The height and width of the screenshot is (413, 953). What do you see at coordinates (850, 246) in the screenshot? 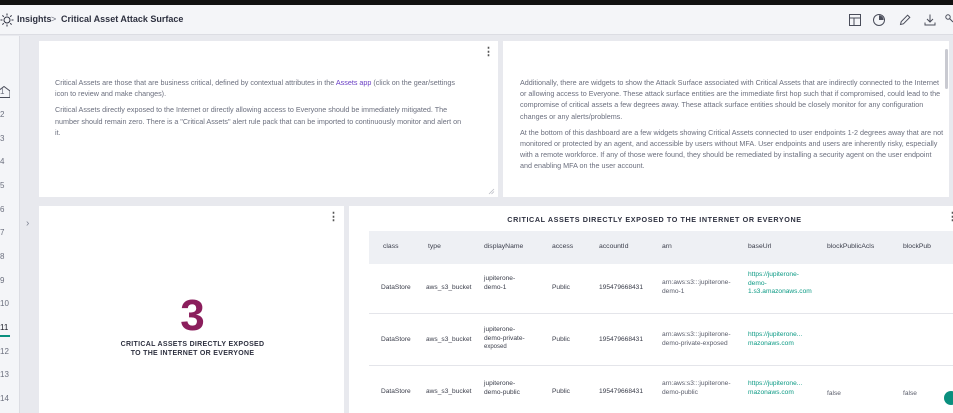
I see `column-header: blockPublicAcls` at bounding box center [850, 246].